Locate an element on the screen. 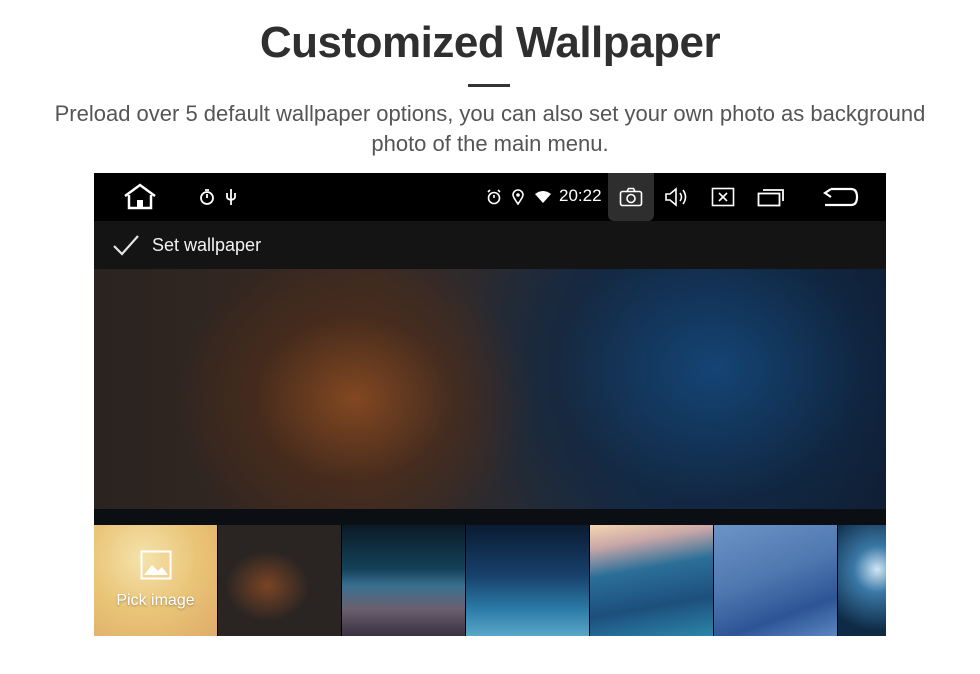 The height and width of the screenshot is (674, 980). headline-divider is located at coordinates (489, 85).